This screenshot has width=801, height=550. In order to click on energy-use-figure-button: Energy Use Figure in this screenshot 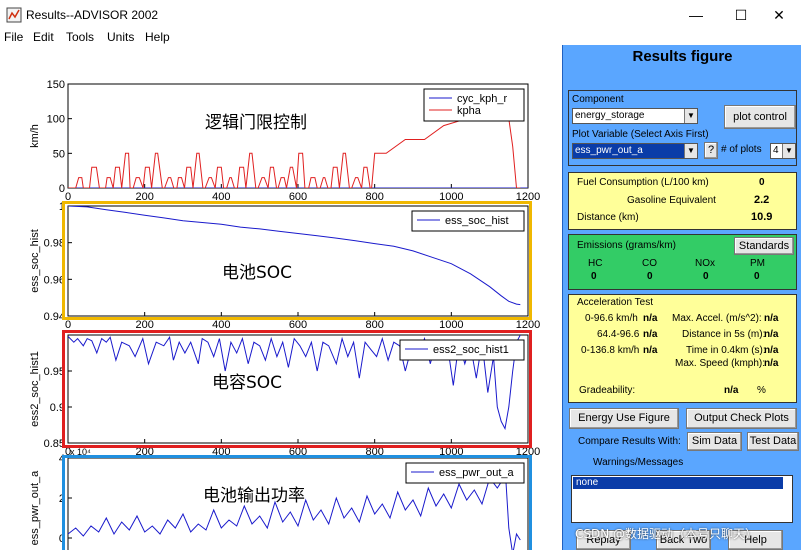, I will do `click(624, 418)`.